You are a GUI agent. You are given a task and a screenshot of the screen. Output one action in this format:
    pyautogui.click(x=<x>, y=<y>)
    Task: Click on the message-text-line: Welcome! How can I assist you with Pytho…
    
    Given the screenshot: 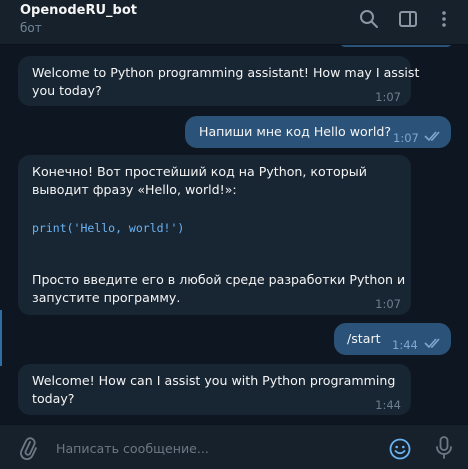 What is the action you would take?
    pyautogui.click(x=214, y=380)
    